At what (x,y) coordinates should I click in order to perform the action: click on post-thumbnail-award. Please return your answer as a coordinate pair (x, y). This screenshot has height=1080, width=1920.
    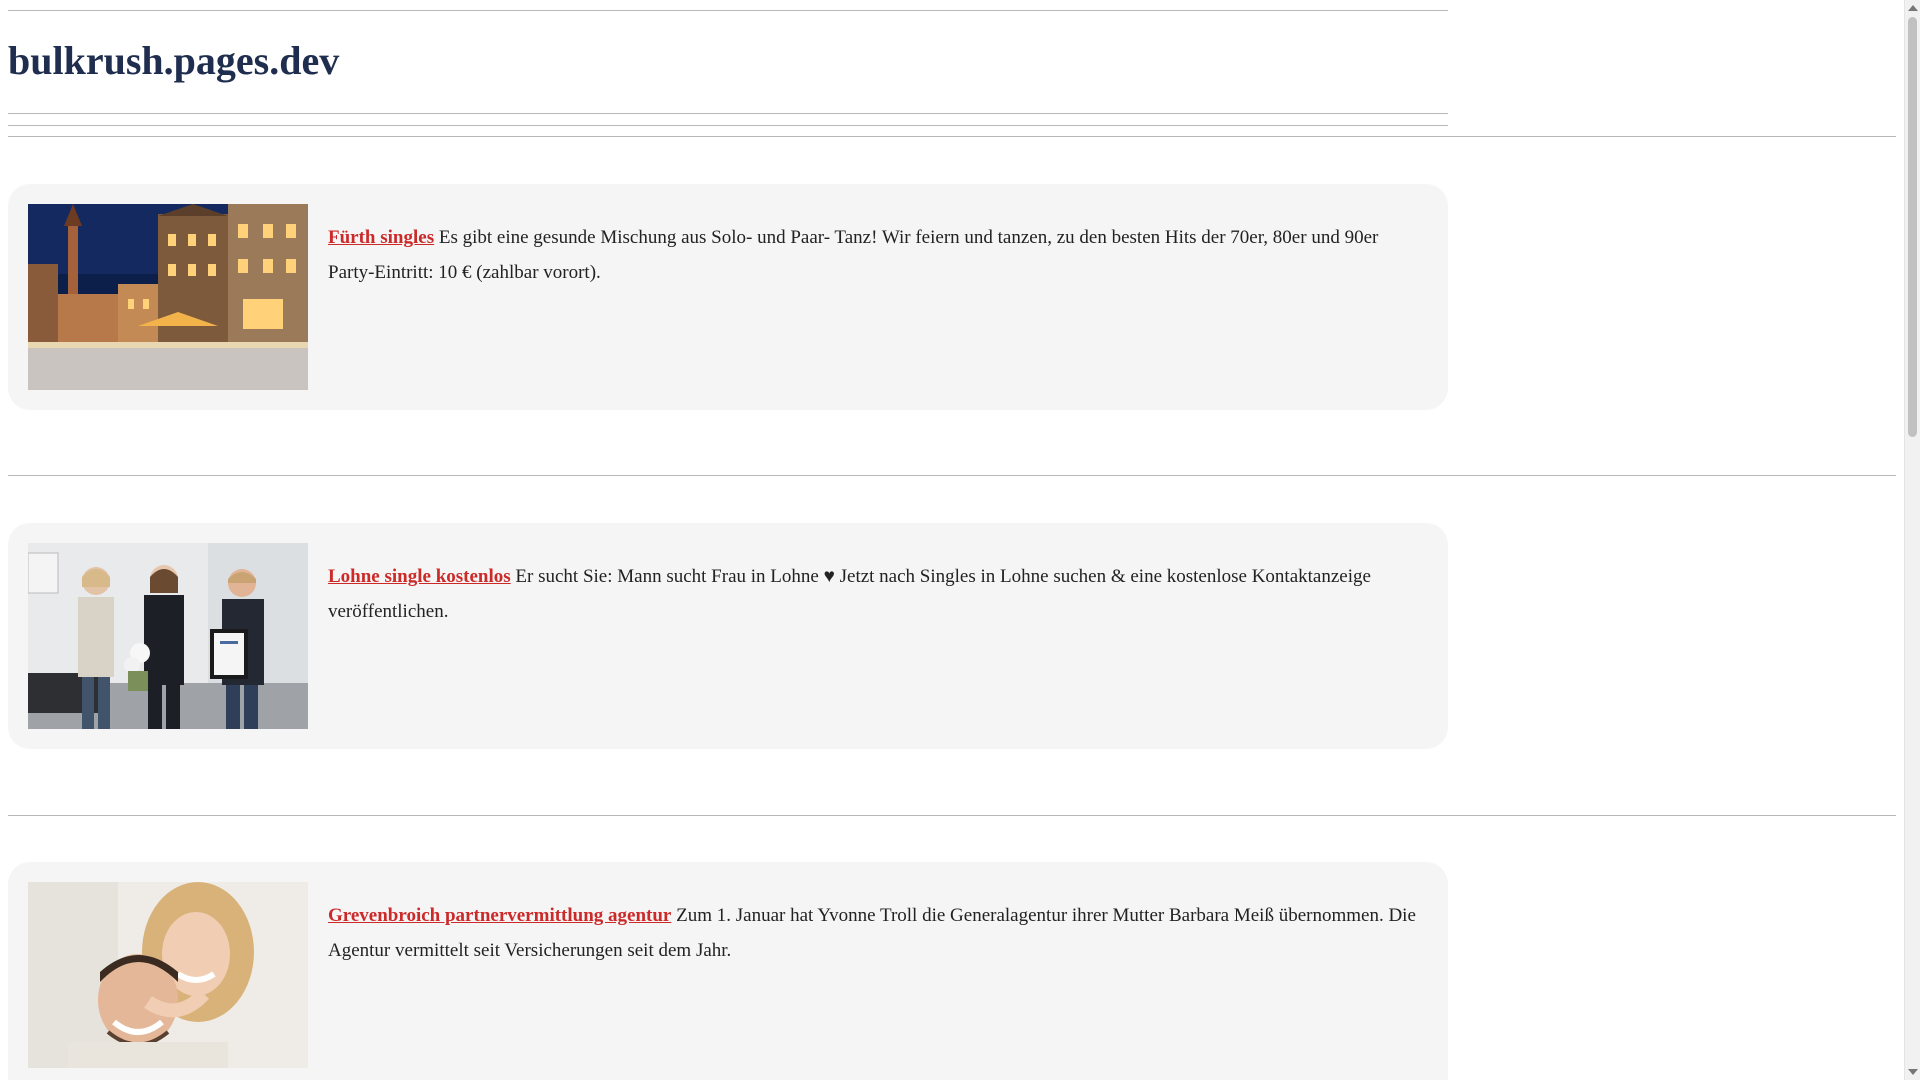
    Looking at the image, I should click on (168, 636).